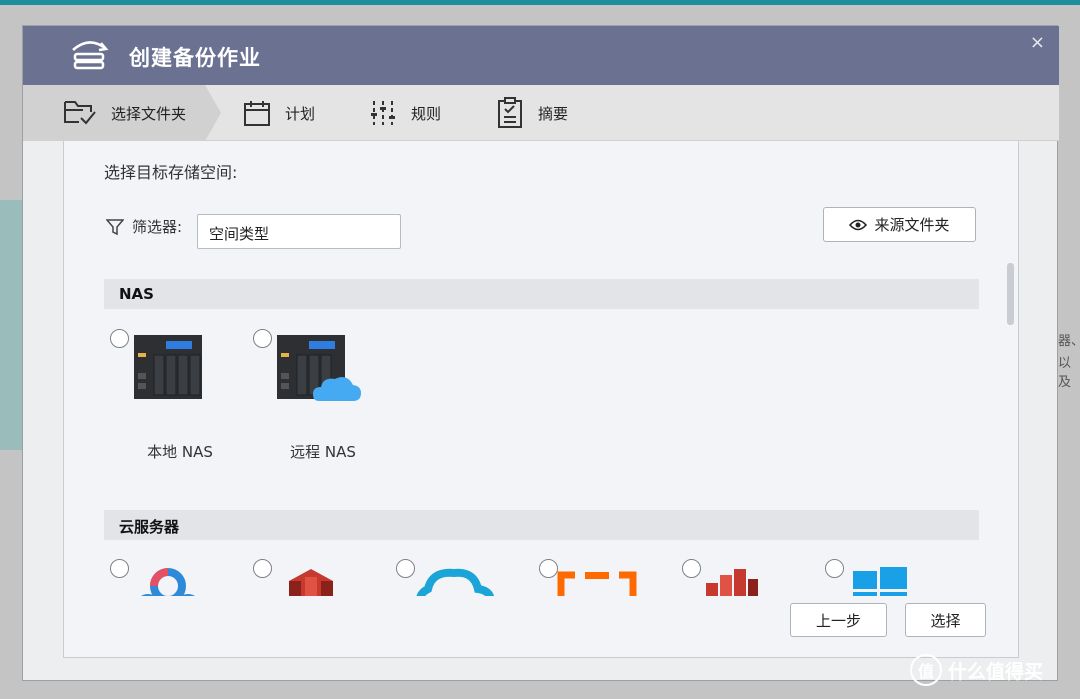  What do you see at coordinates (119, 338) in the screenshot?
I see `radio-local-nas` at bounding box center [119, 338].